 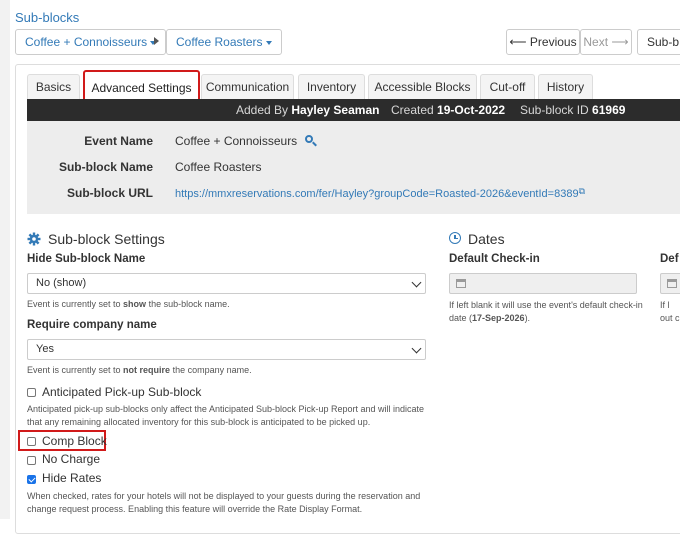 I want to click on hide-subblock-name-label: Hide Sub-block Name, so click(x=86, y=259).